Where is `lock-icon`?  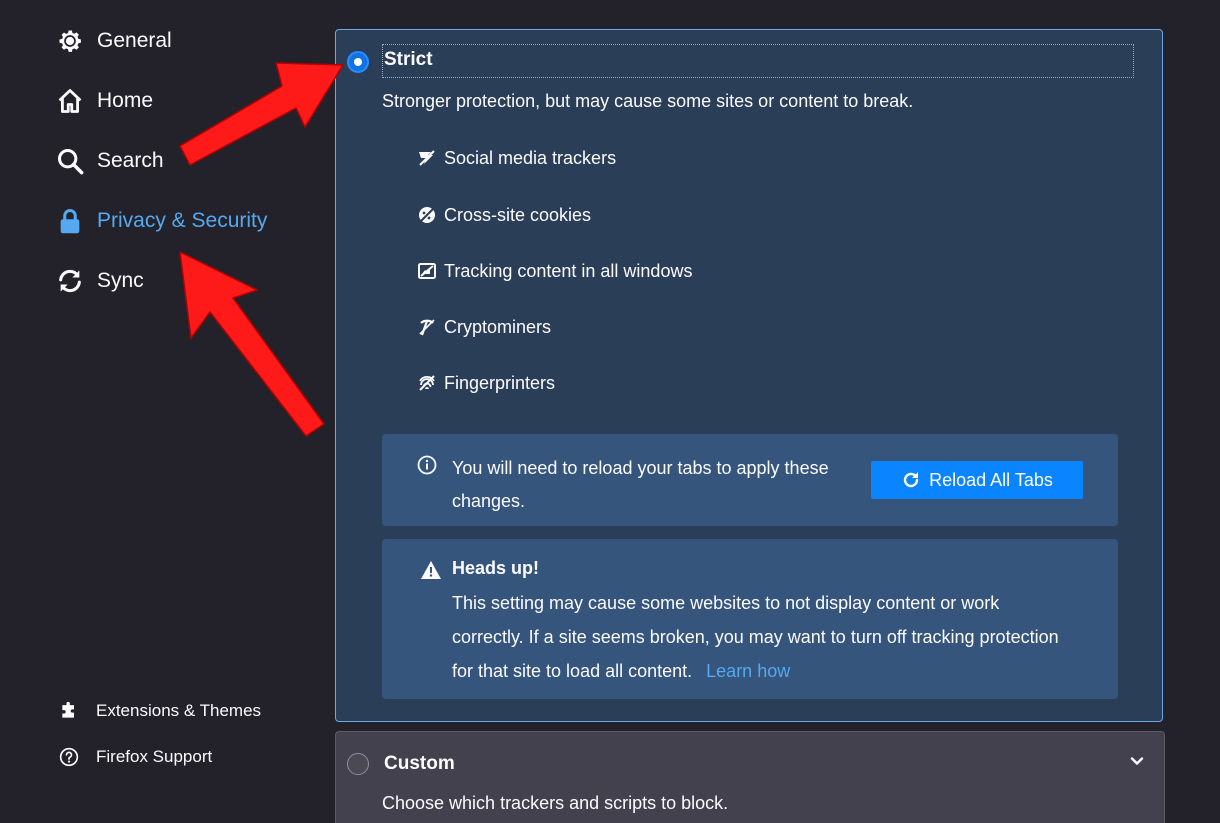 lock-icon is located at coordinates (70, 221).